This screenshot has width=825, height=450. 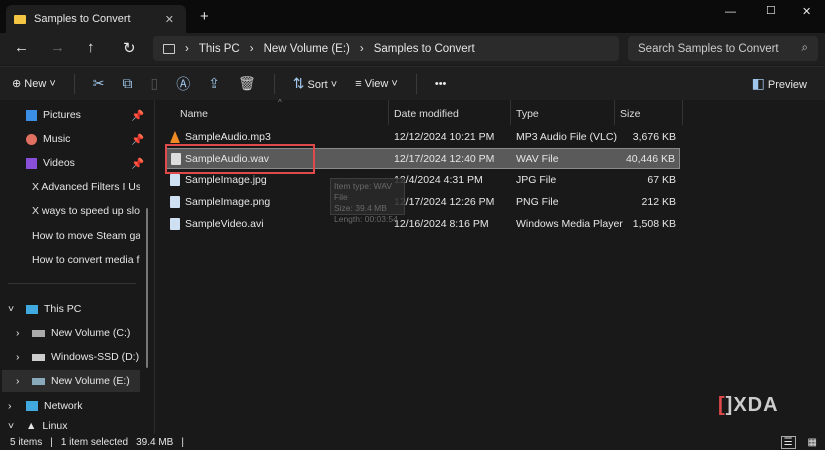 What do you see at coordinates (444, 202) in the screenshot?
I see `file-date: 12/17/2024 12:26 PM` at bounding box center [444, 202].